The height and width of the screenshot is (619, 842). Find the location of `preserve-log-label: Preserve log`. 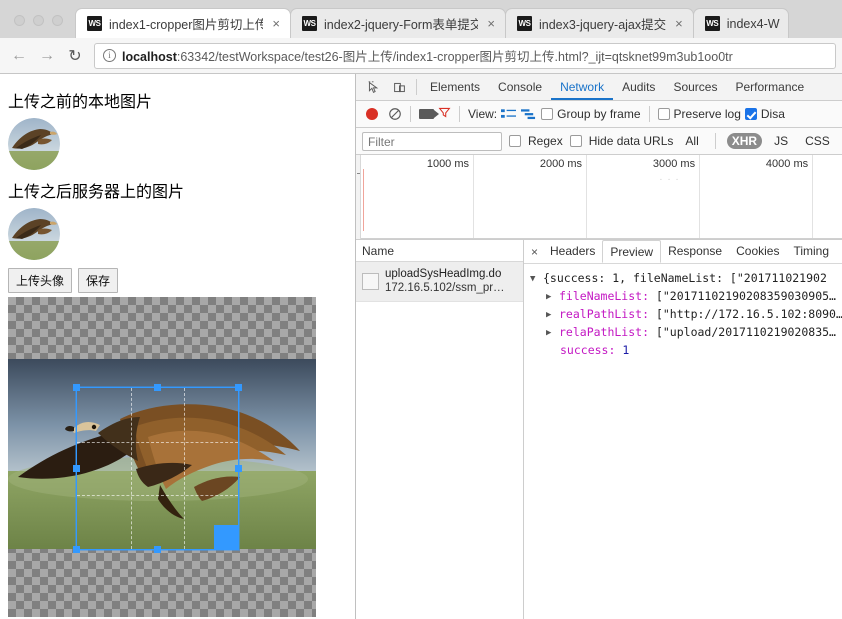

preserve-log-label: Preserve log is located at coordinates (707, 114).